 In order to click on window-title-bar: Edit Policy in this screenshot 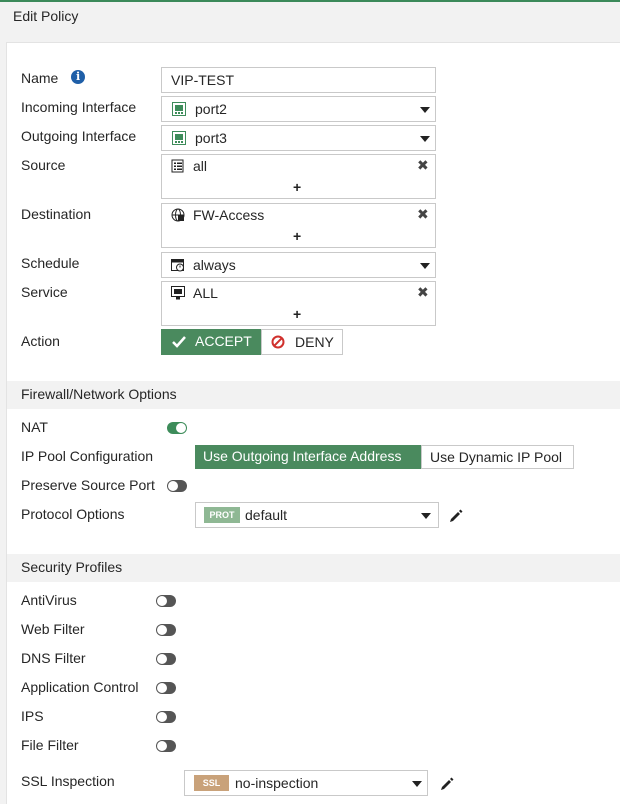, I will do `click(310, 16)`.